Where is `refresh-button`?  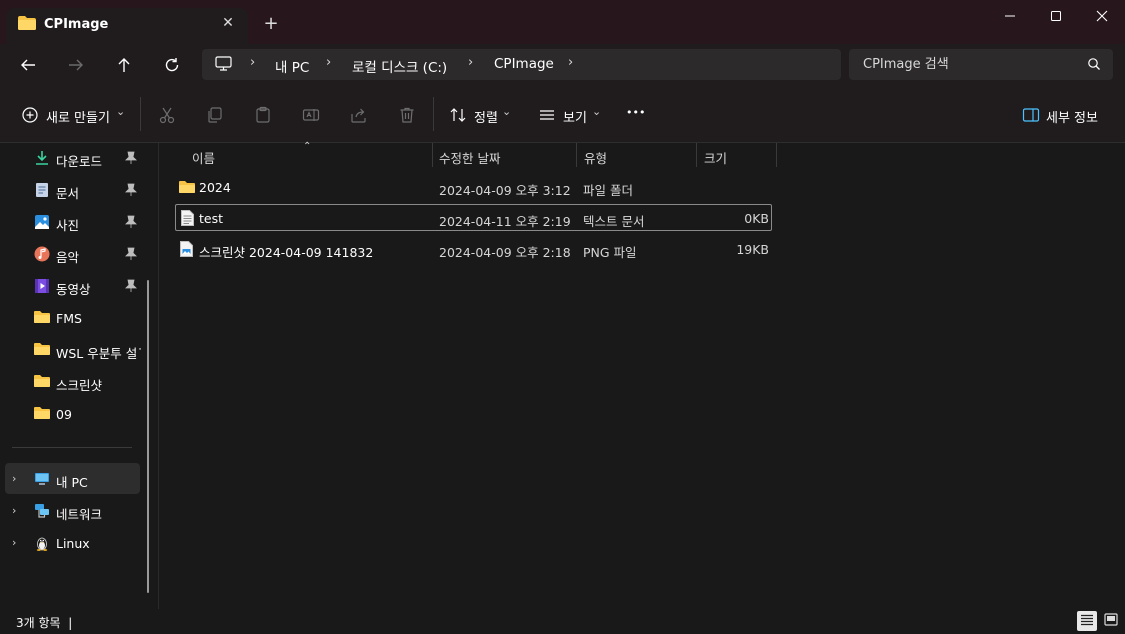
refresh-button is located at coordinates (172, 65).